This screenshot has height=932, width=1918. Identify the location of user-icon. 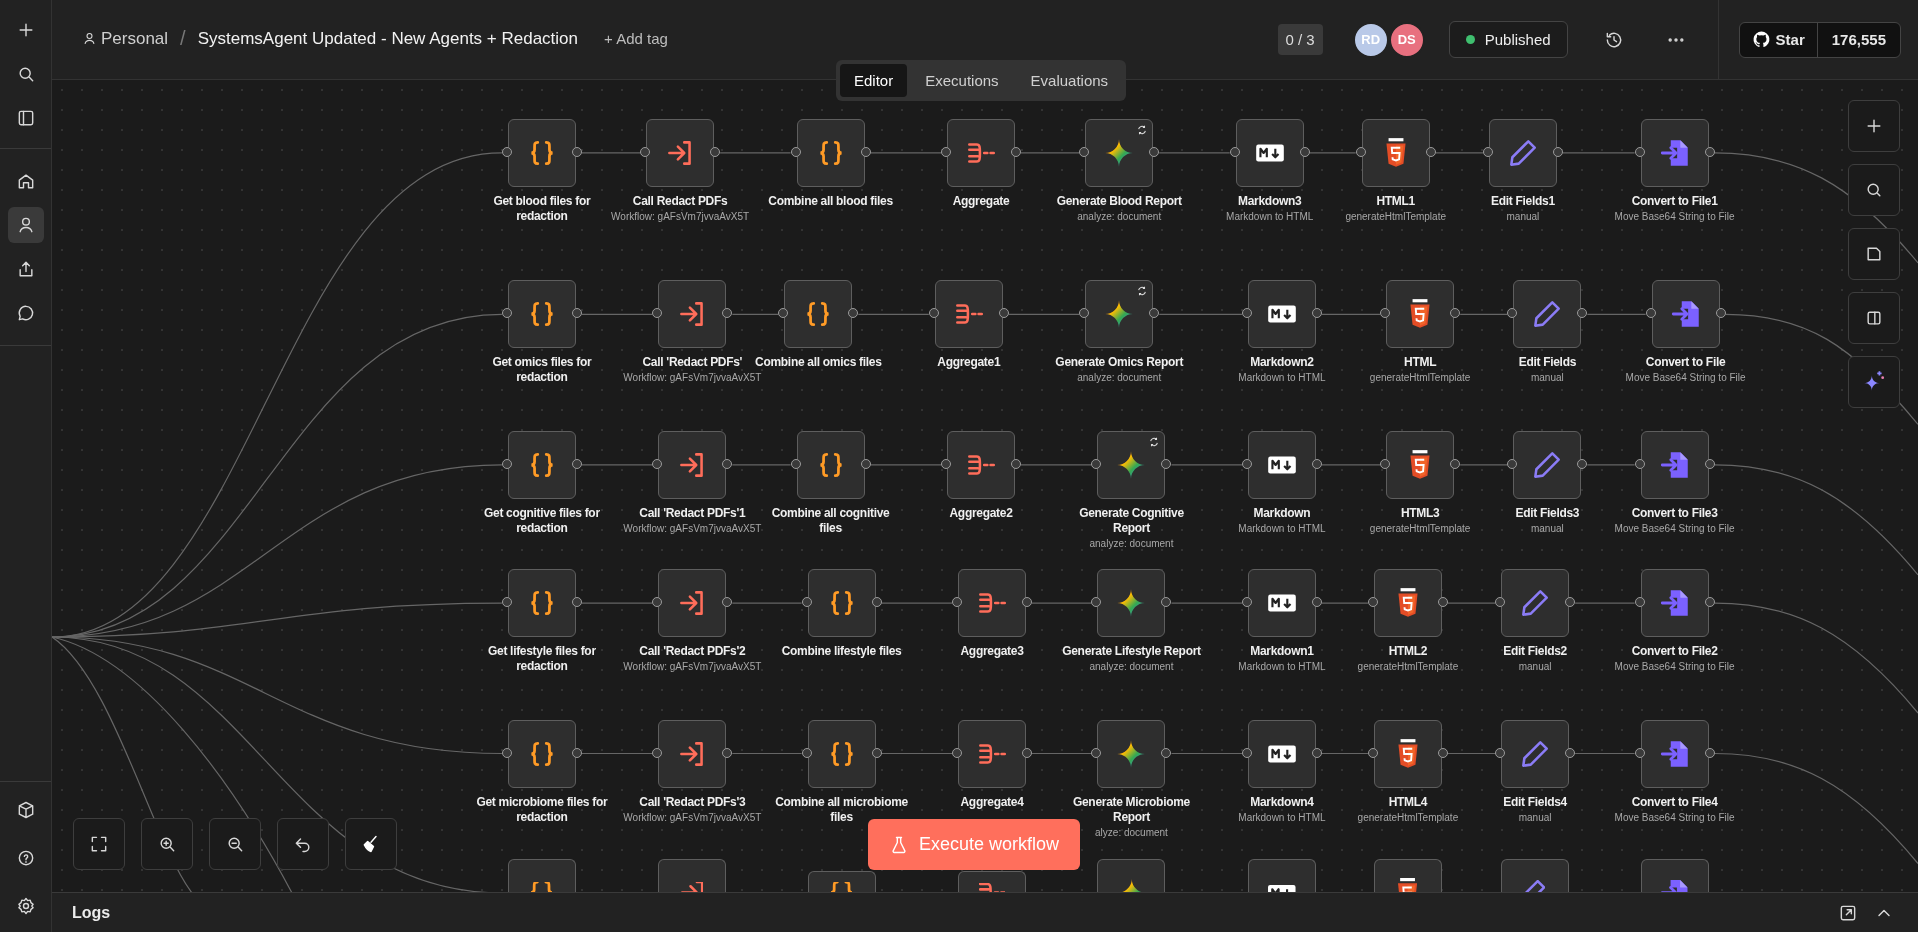
(25, 225).